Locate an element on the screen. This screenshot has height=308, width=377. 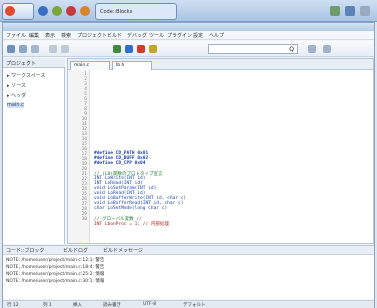
line-number: 30 is located at coordinates (84, 219).